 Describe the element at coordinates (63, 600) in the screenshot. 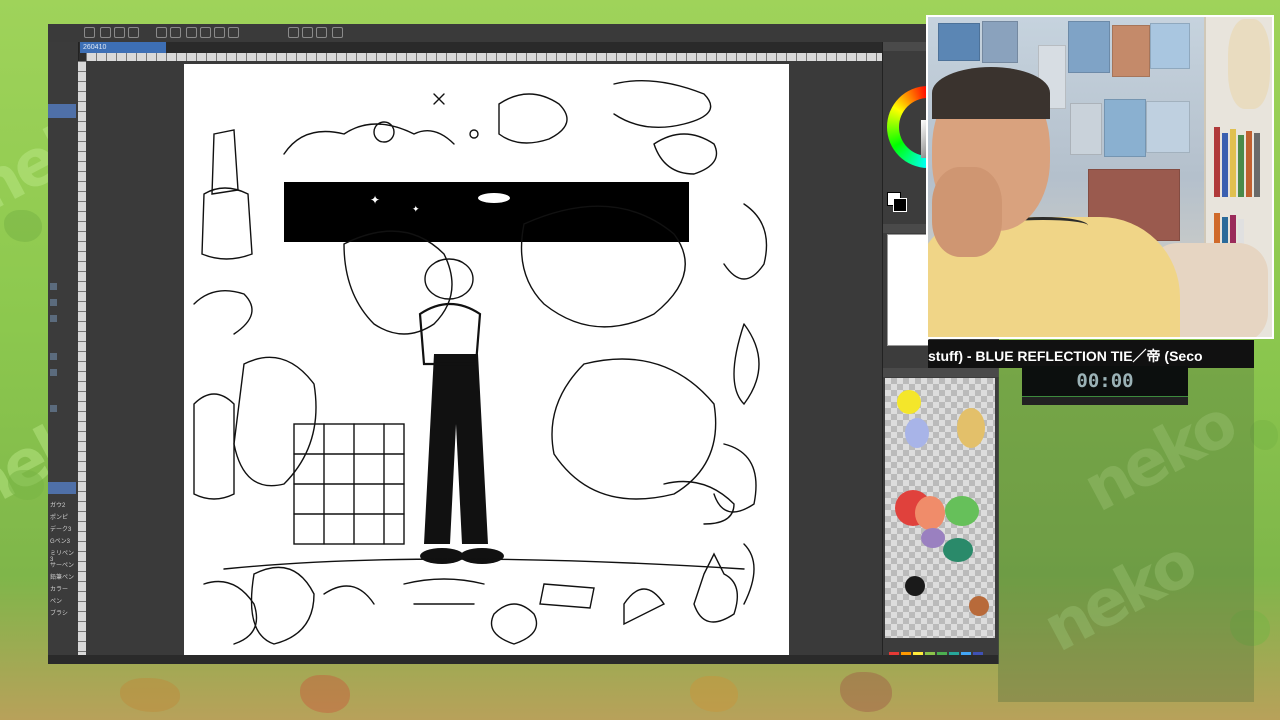

I see `subtool-item: ペン` at that location.